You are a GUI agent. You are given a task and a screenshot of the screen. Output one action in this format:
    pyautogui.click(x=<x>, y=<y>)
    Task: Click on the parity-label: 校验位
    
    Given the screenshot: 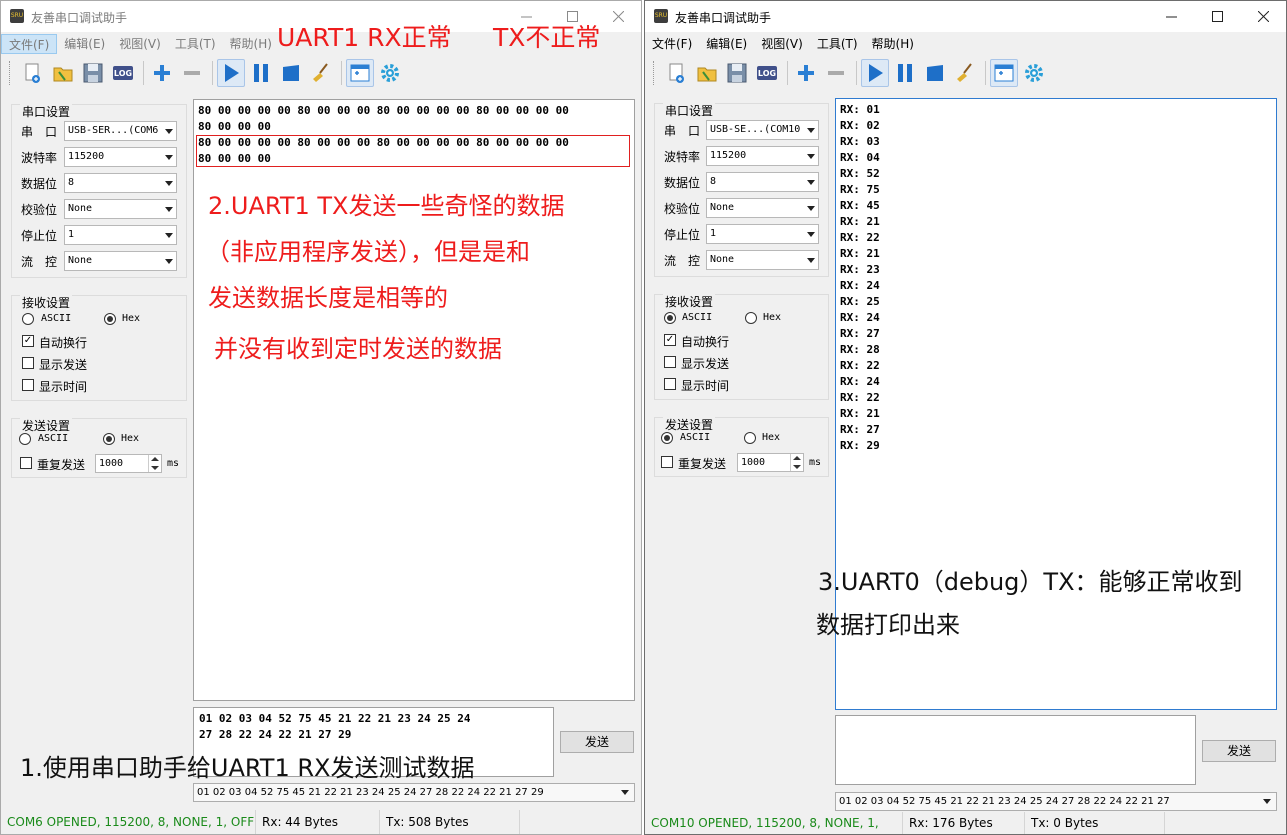 What is the action you would take?
    pyautogui.click(x=39, y=210)
    